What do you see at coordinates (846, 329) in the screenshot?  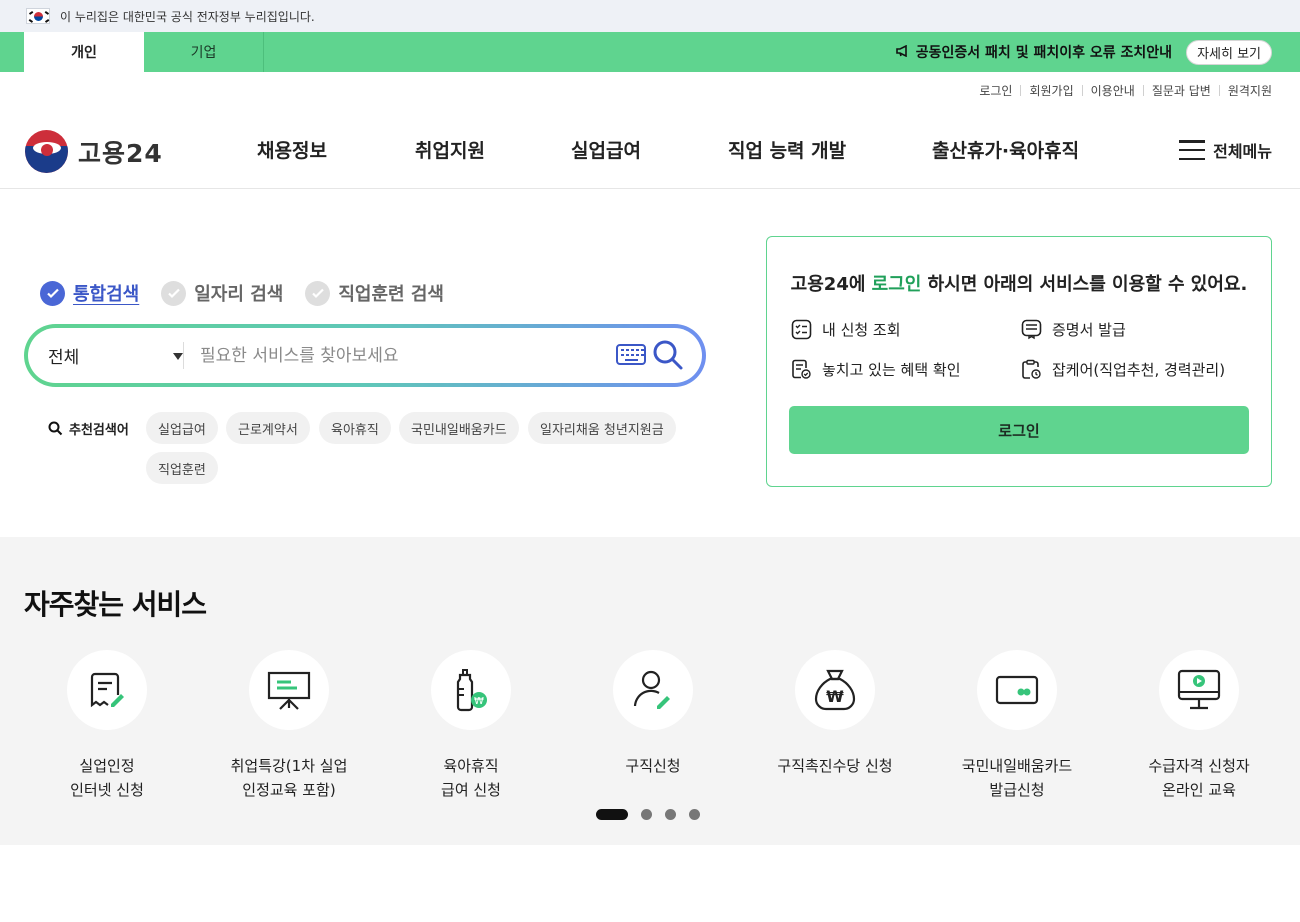 I see `login-service-my-applications: 내 신청 조회` at bounding box center [846, 329].